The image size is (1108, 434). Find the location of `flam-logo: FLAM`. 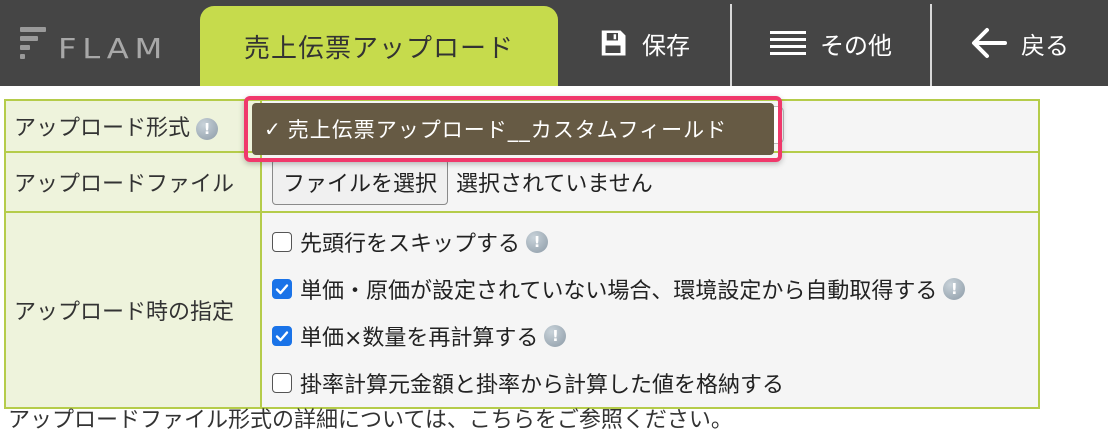

flam-logo: FLAM is located at coordinates (98, 43).